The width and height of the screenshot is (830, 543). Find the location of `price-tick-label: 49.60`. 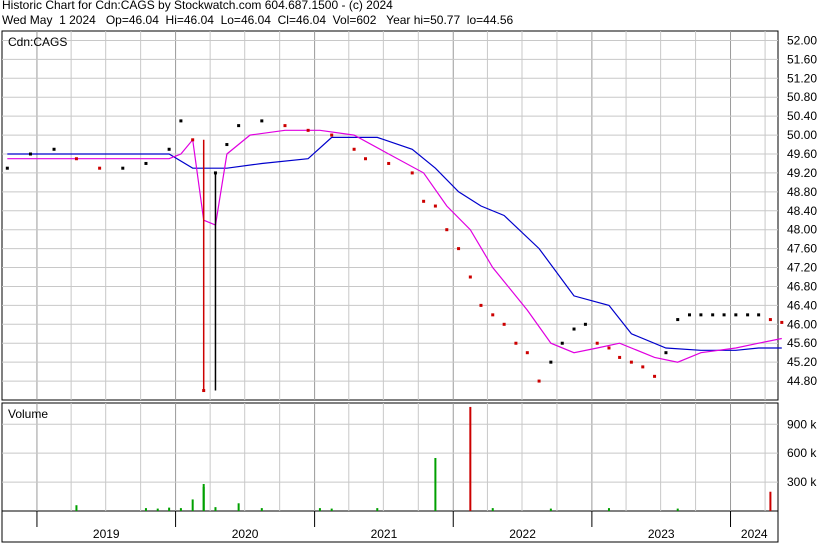

price-tick-label: 49.60 is located at coordinates (802, 154).